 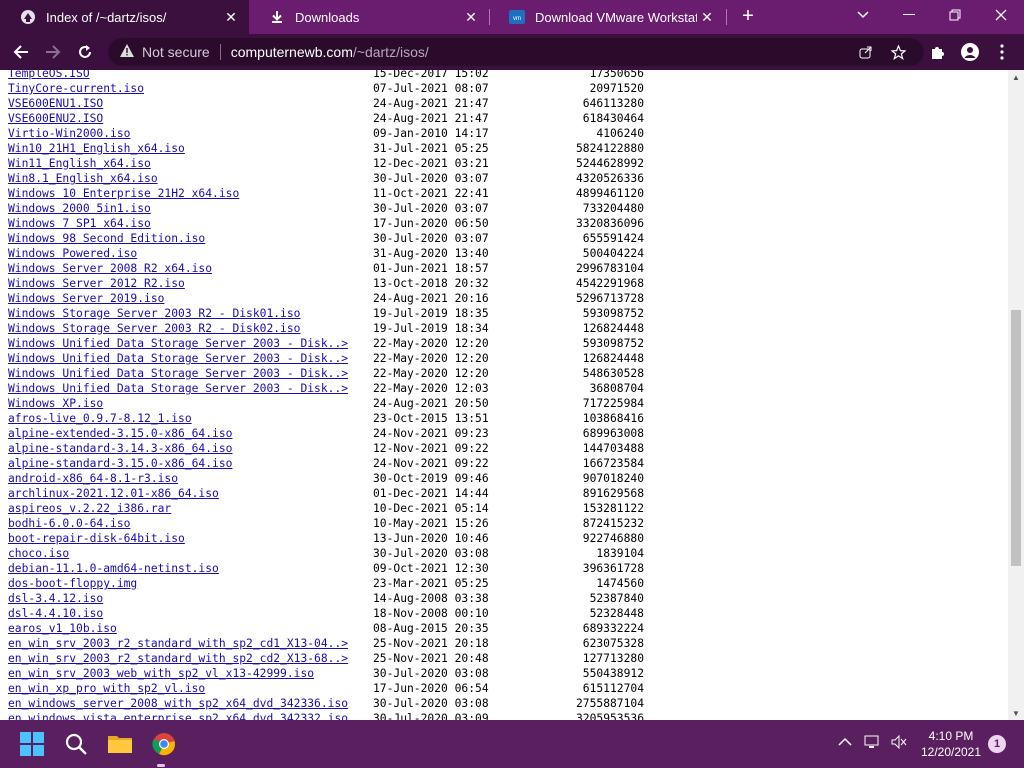 What do you see at coordinates (190, 193) in the screenshot?
I see `file-link: Windows 10 Enterprise 21H2 x64.iso` at bounding box center [190, 193].